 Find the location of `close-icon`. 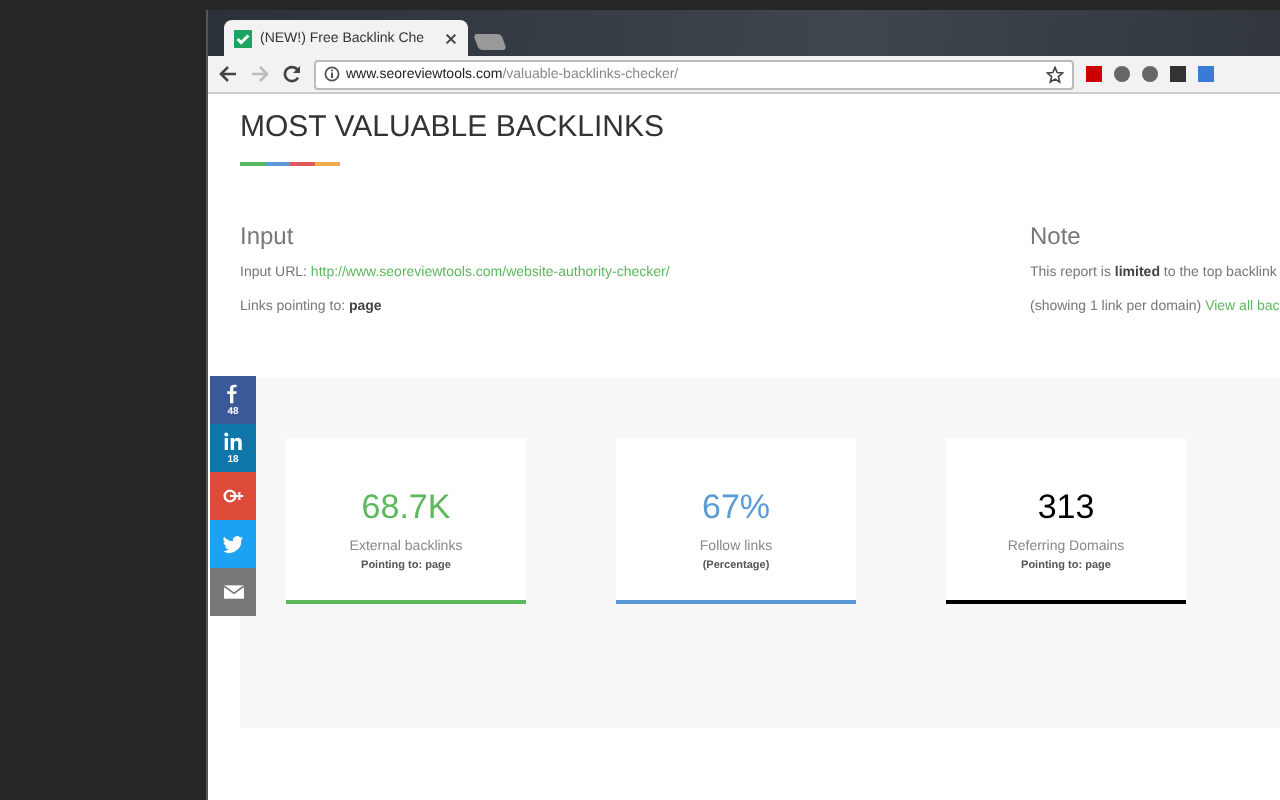

close-icon is located at coordinates (451, 38).